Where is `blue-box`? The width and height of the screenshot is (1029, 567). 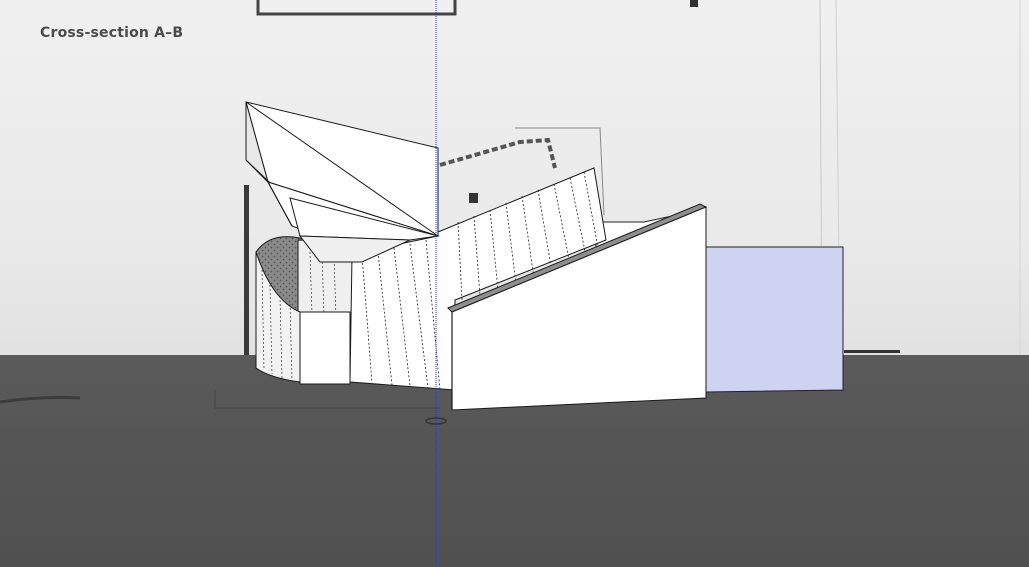 blue-box is located at coordinates (774, 319).